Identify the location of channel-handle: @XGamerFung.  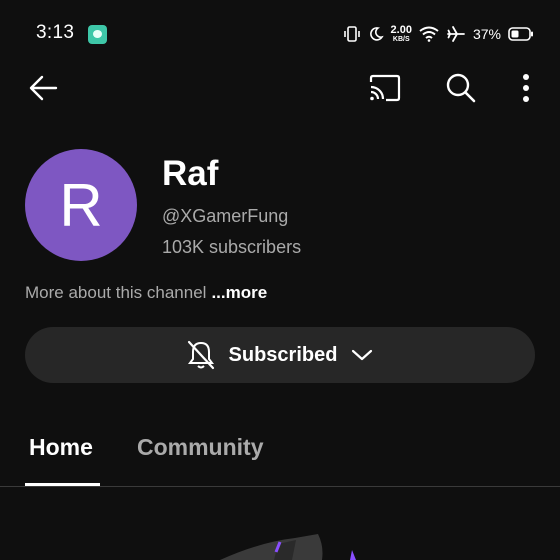
(225, 216).